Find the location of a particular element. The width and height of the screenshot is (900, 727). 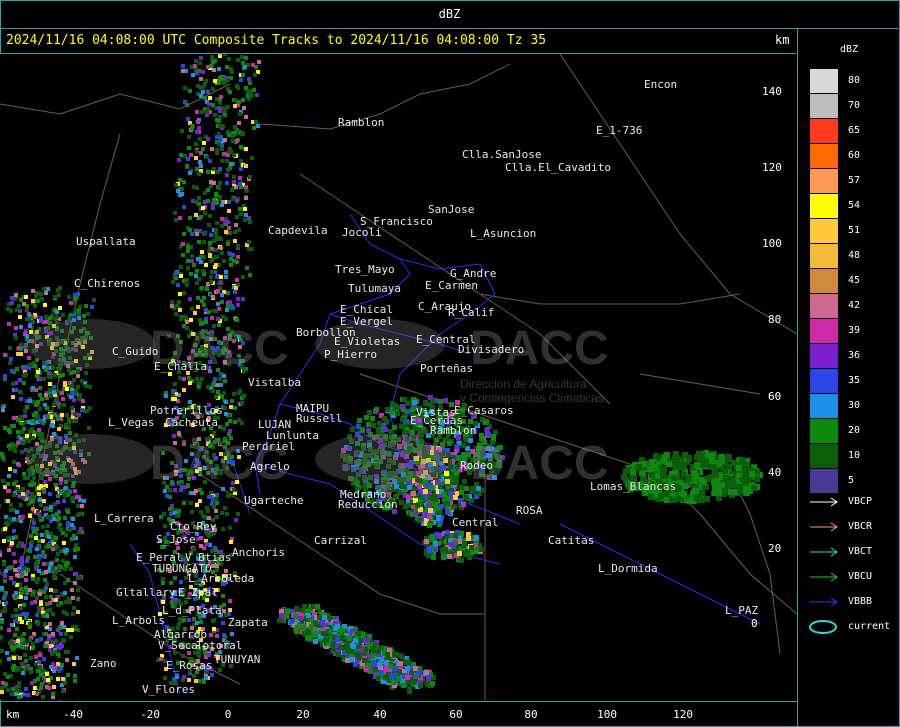

place-label: Zapata is located at coordinates (248, 622).